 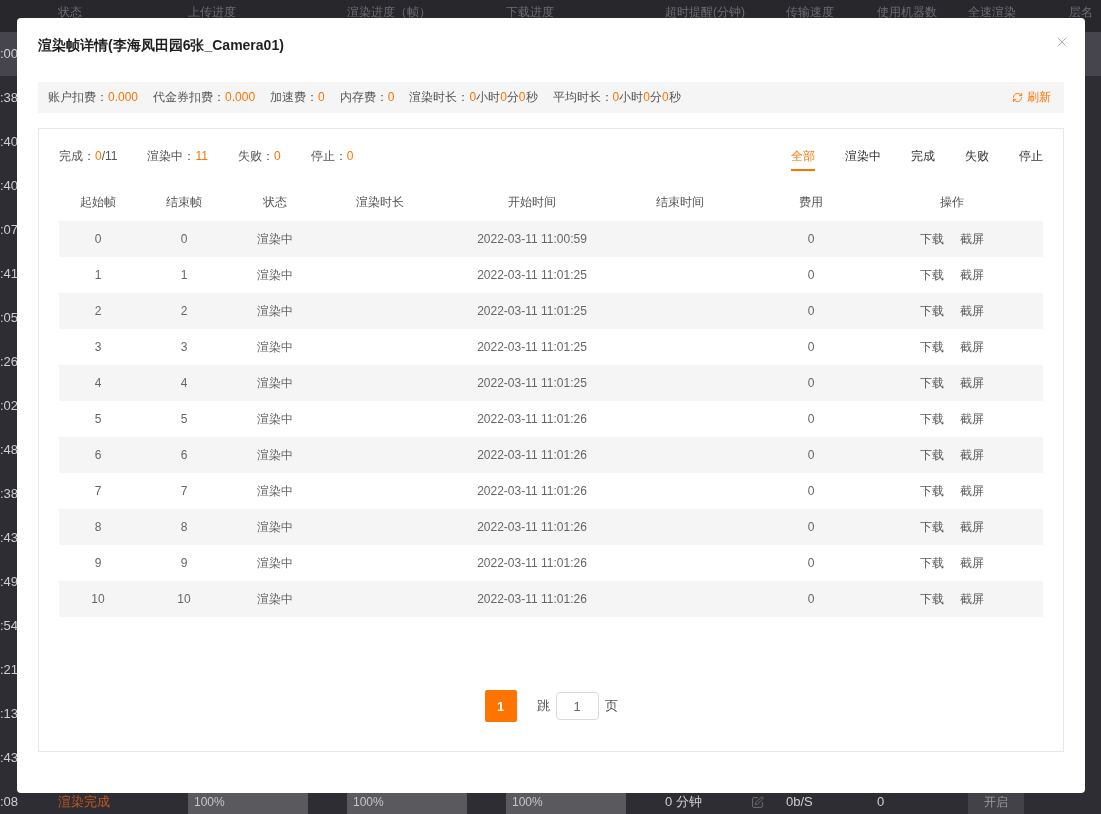 I want to click on column-header: 开始时间, so click(x=532, y=202).